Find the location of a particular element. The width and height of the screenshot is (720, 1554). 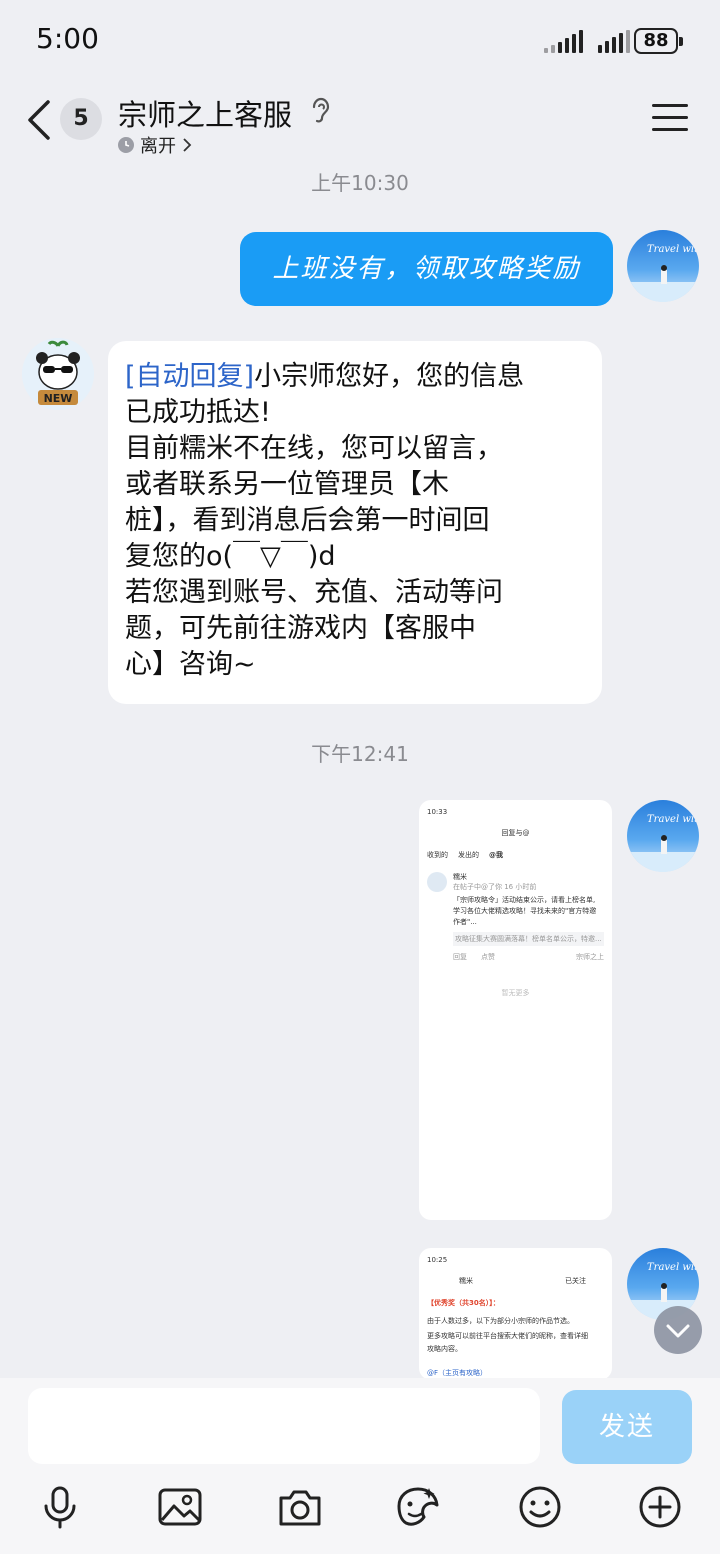

scroll-to-bottom-button is located at coordinates (678, 1330).